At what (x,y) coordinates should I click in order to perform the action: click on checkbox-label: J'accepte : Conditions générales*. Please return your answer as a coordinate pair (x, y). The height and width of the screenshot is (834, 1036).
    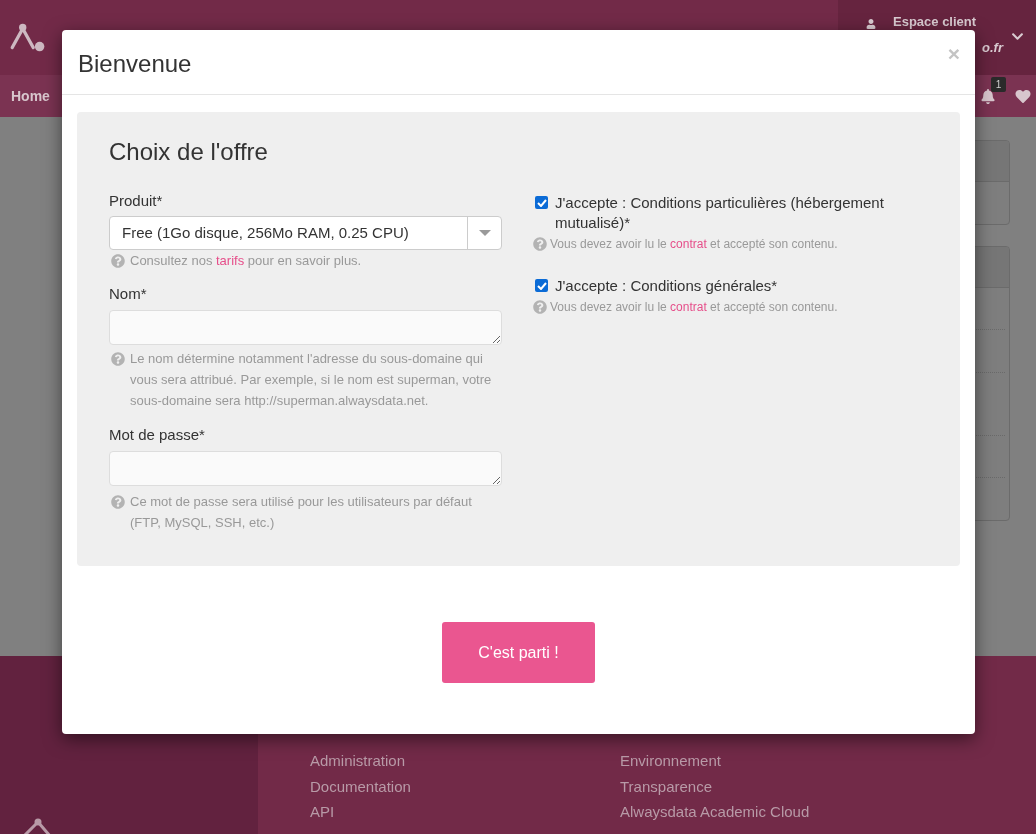
    Looking at the image, I should click on (666, 286).